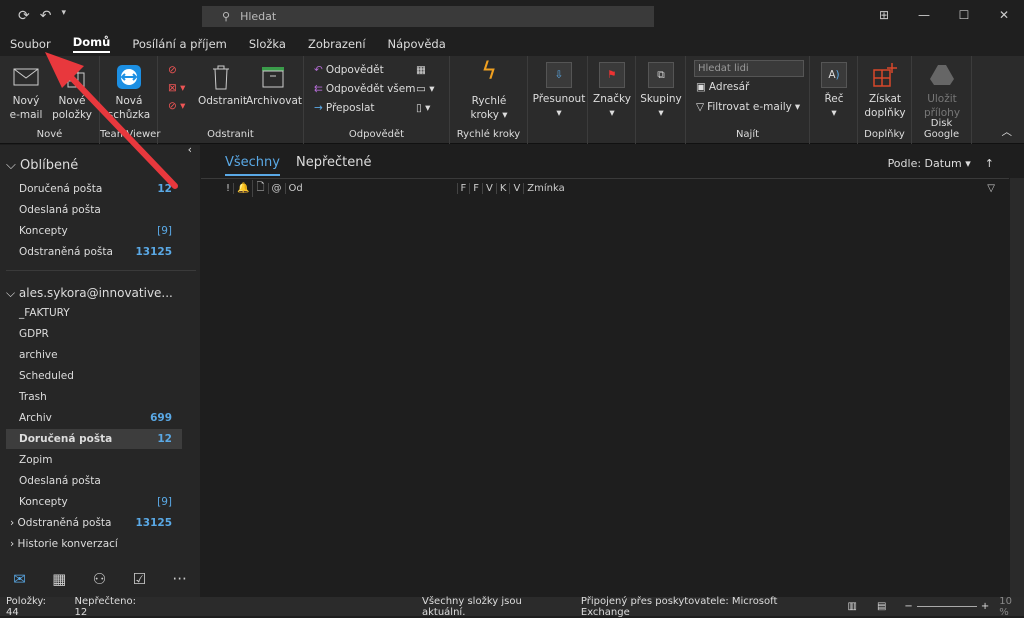 This screenshot has height=618, width=1024. I want to click on menu-file: Soubor, so click(30, 44).